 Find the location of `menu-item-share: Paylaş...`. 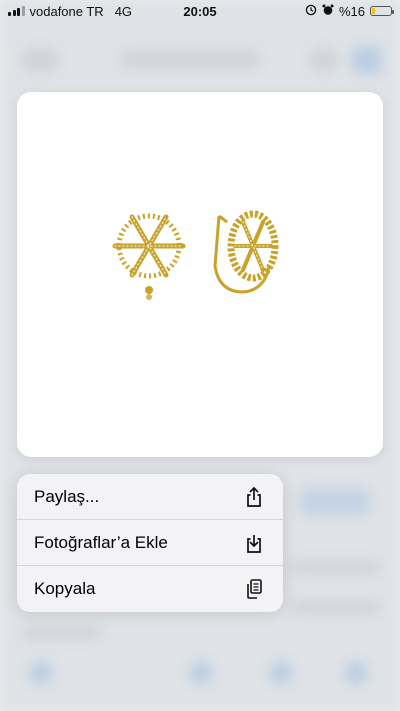

menu-item-share: Paylaş... is located at coordinates (150, 497).